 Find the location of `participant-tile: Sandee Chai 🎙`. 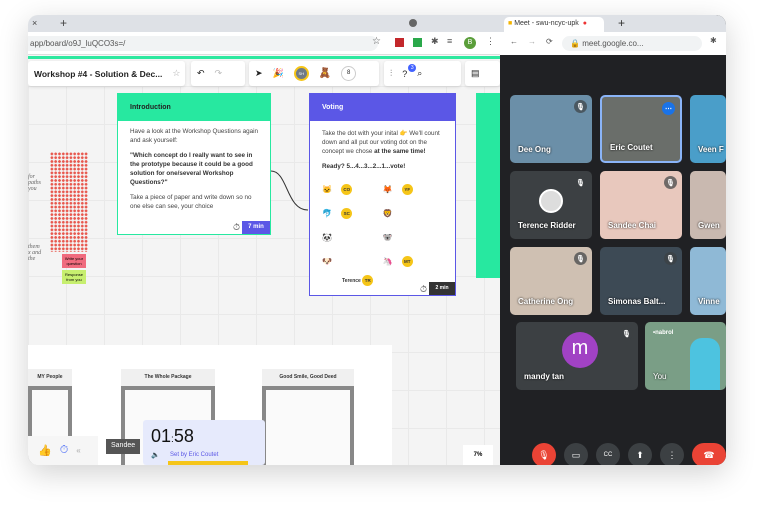

participant-tile: Sandee Chai 🎙 is located at coordinates (641, 205).